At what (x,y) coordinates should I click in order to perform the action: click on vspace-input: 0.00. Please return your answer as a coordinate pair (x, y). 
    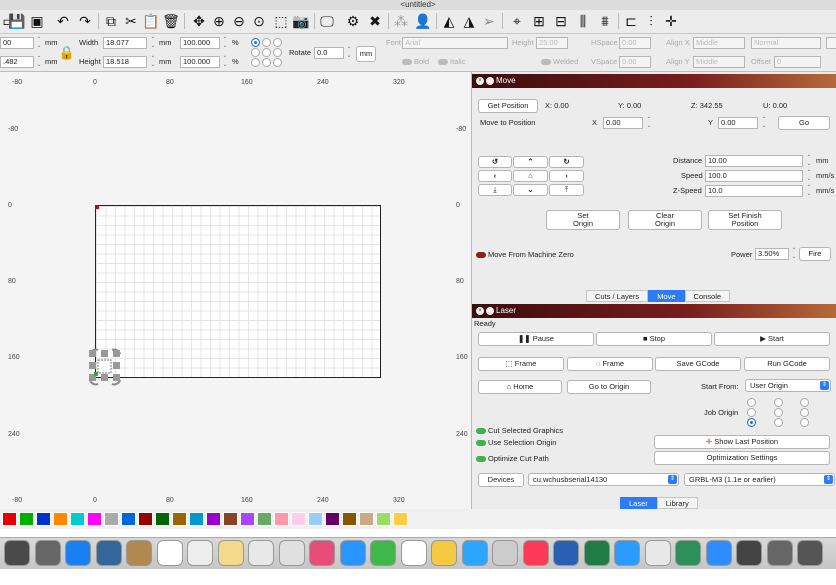
    Looking at the image, I should click on (635, 62).